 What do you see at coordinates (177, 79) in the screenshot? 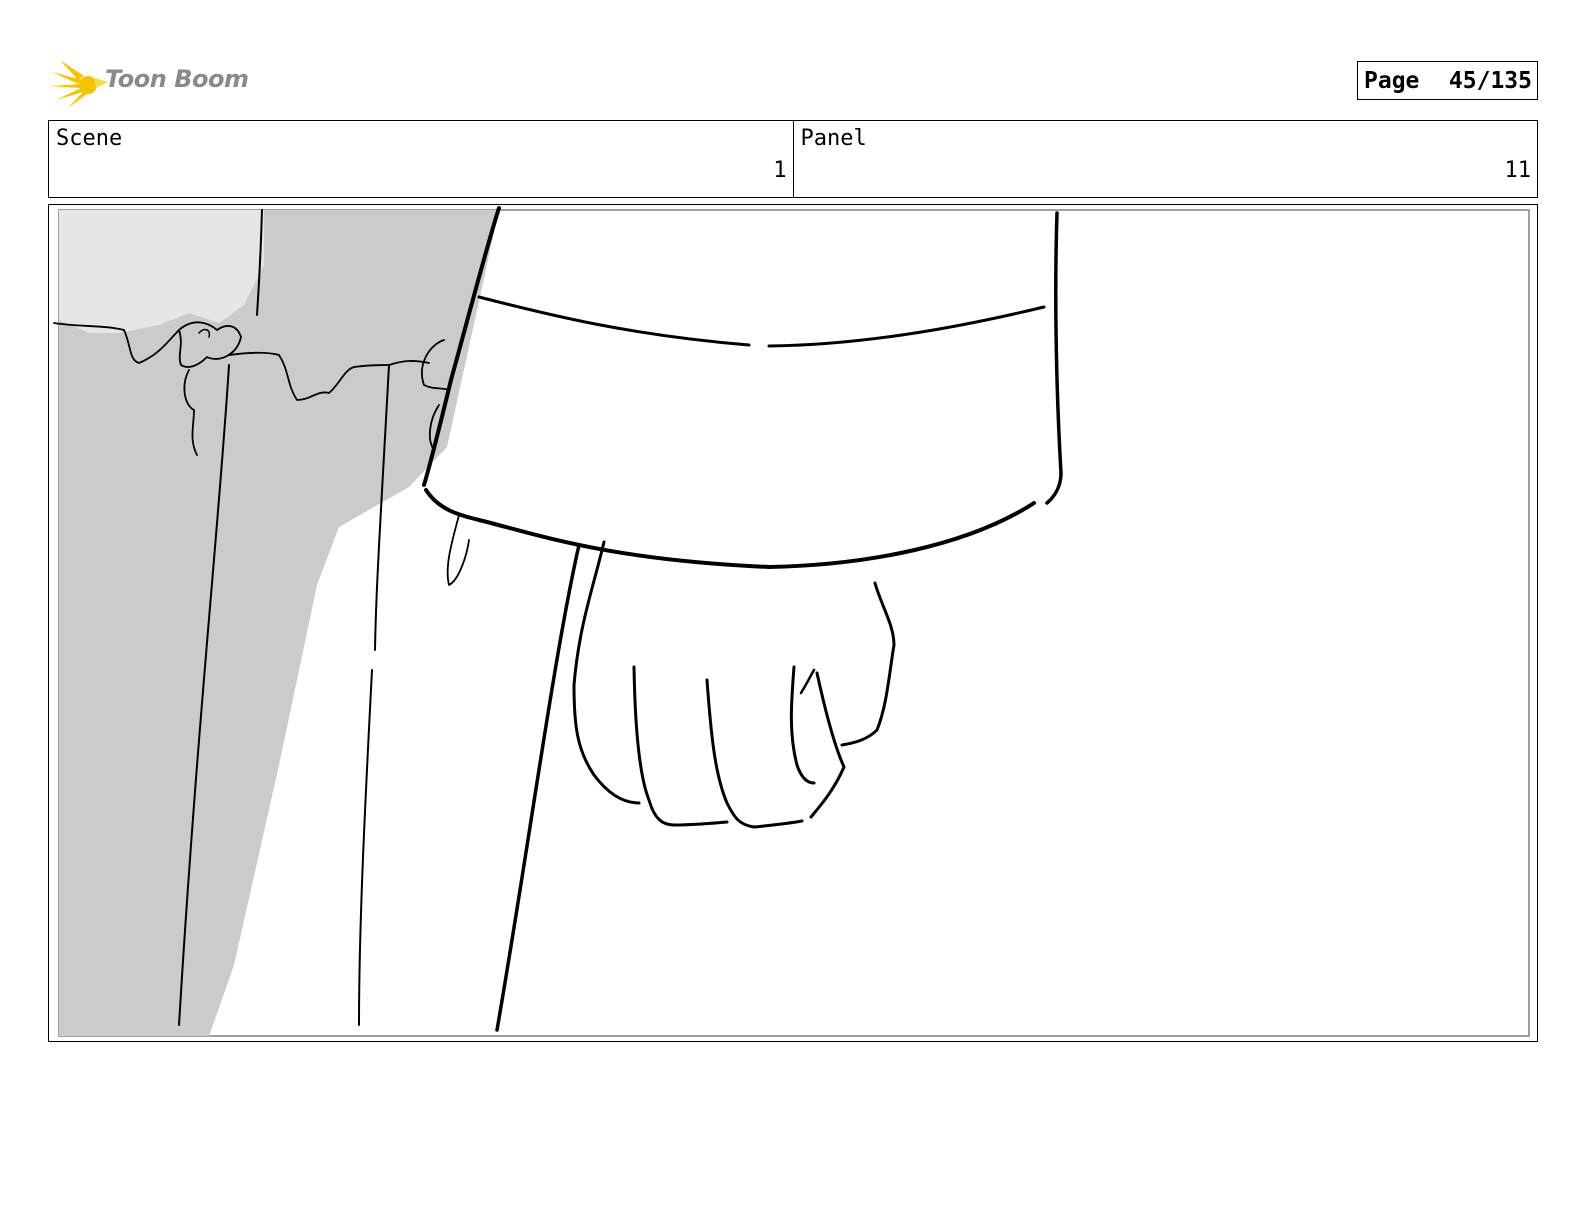
I see `logo-text: Toon Boom` at bounding box center [177, 79].